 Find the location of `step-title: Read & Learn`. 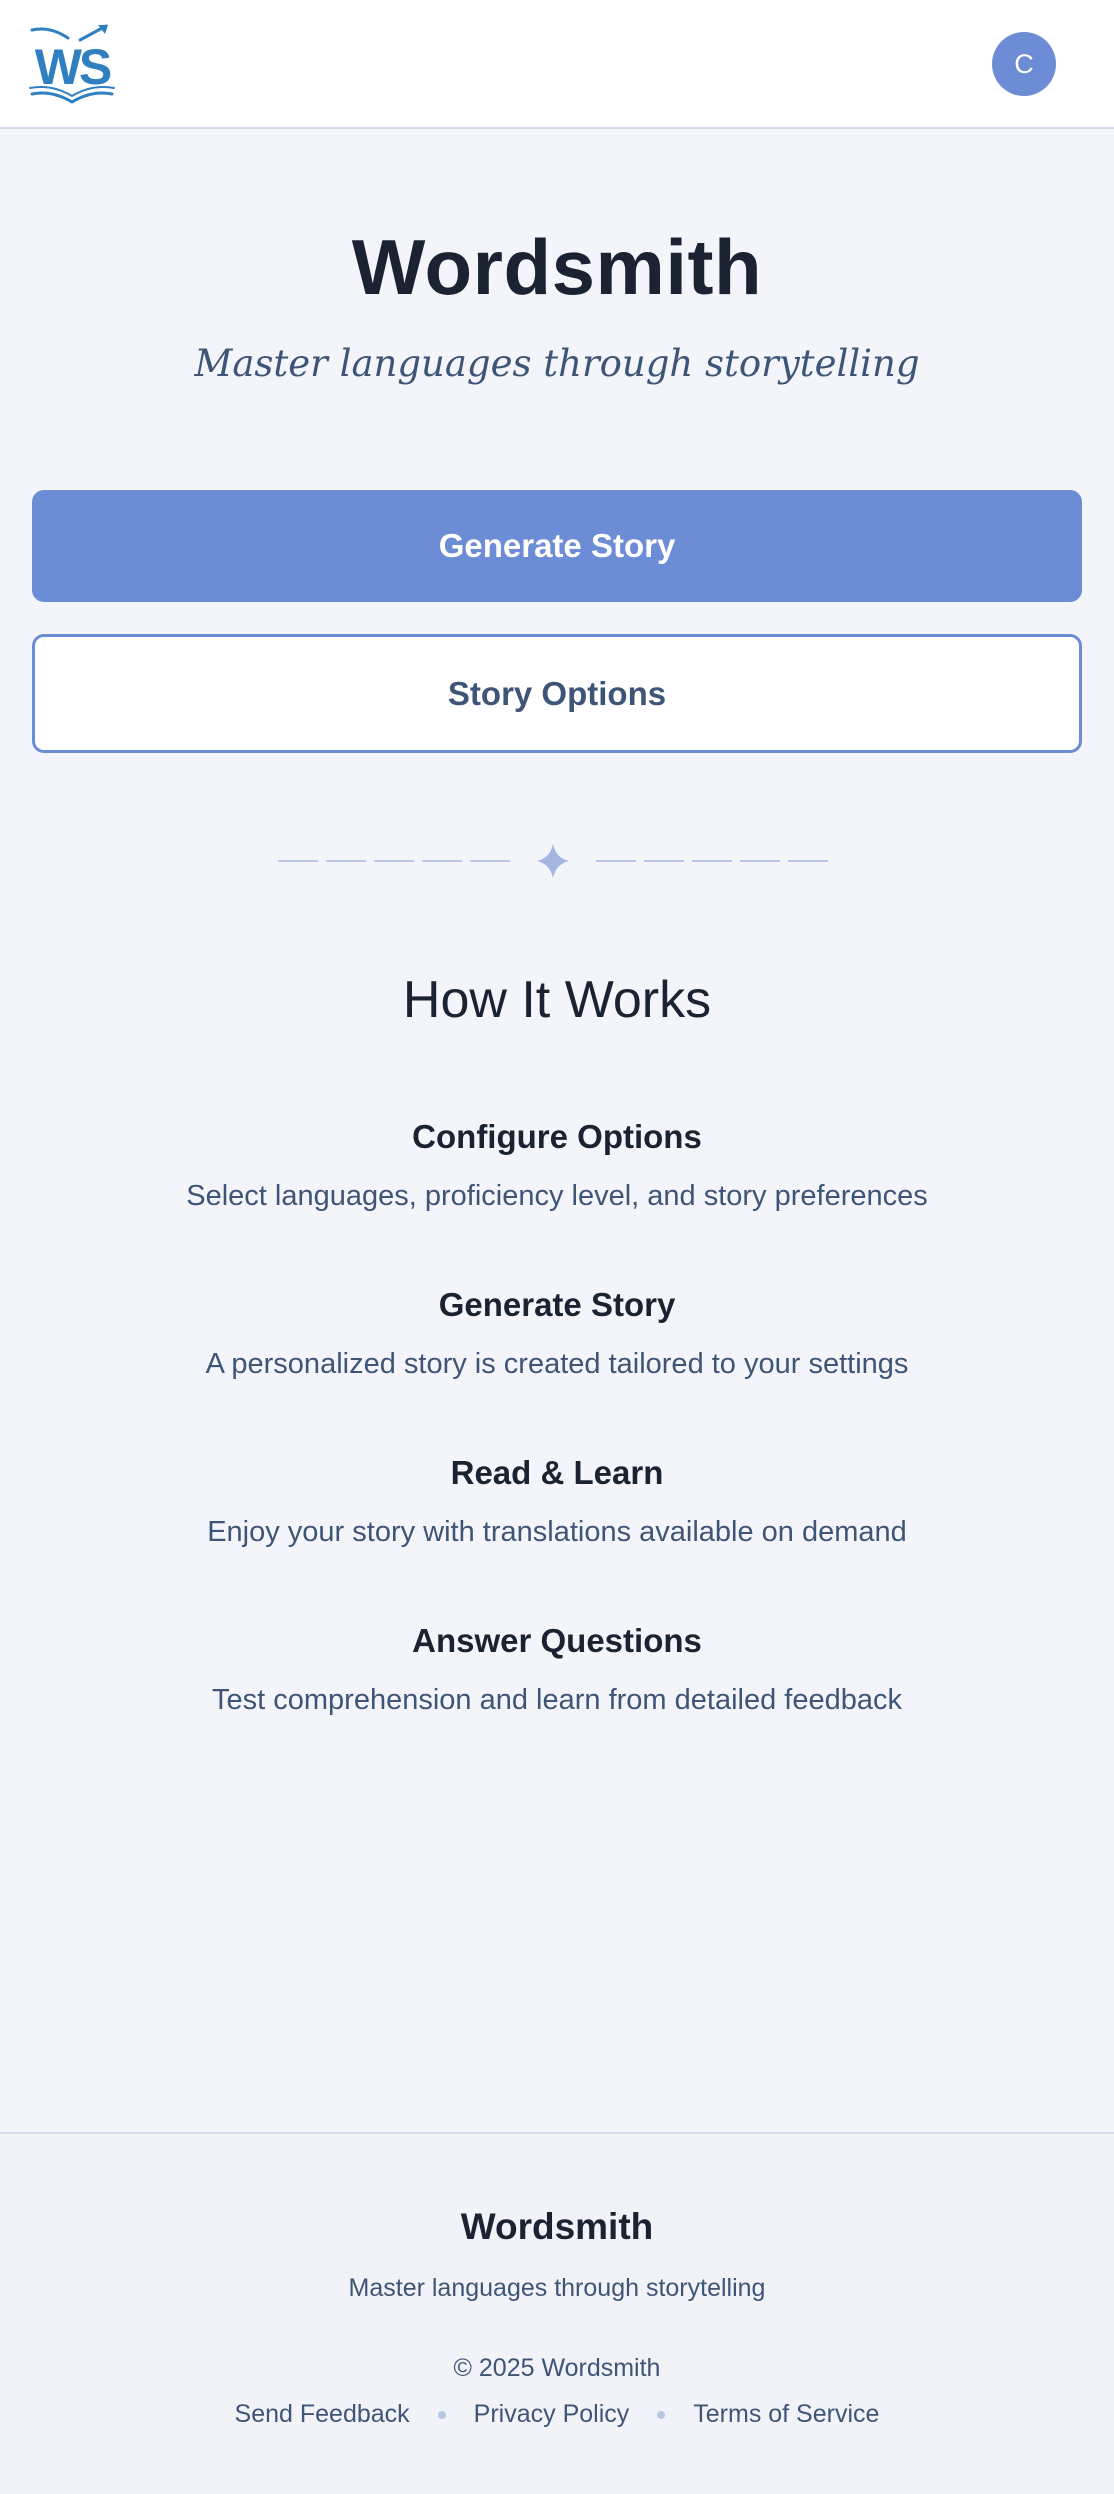

step-title: Read & Learn is located at coordinates (557, 1472).